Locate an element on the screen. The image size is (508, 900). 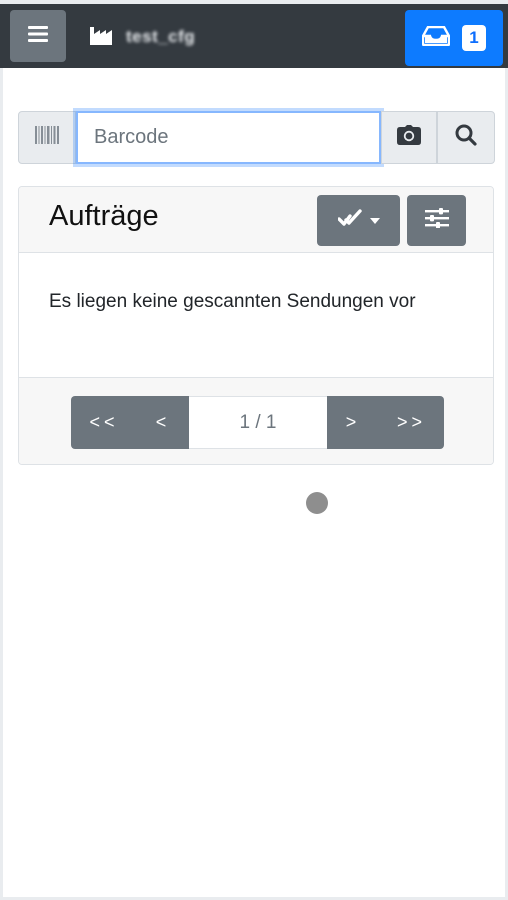
empty-orders-message: Es liegen keine gescannten Sendungen vor is located at coordinates (232, 301).